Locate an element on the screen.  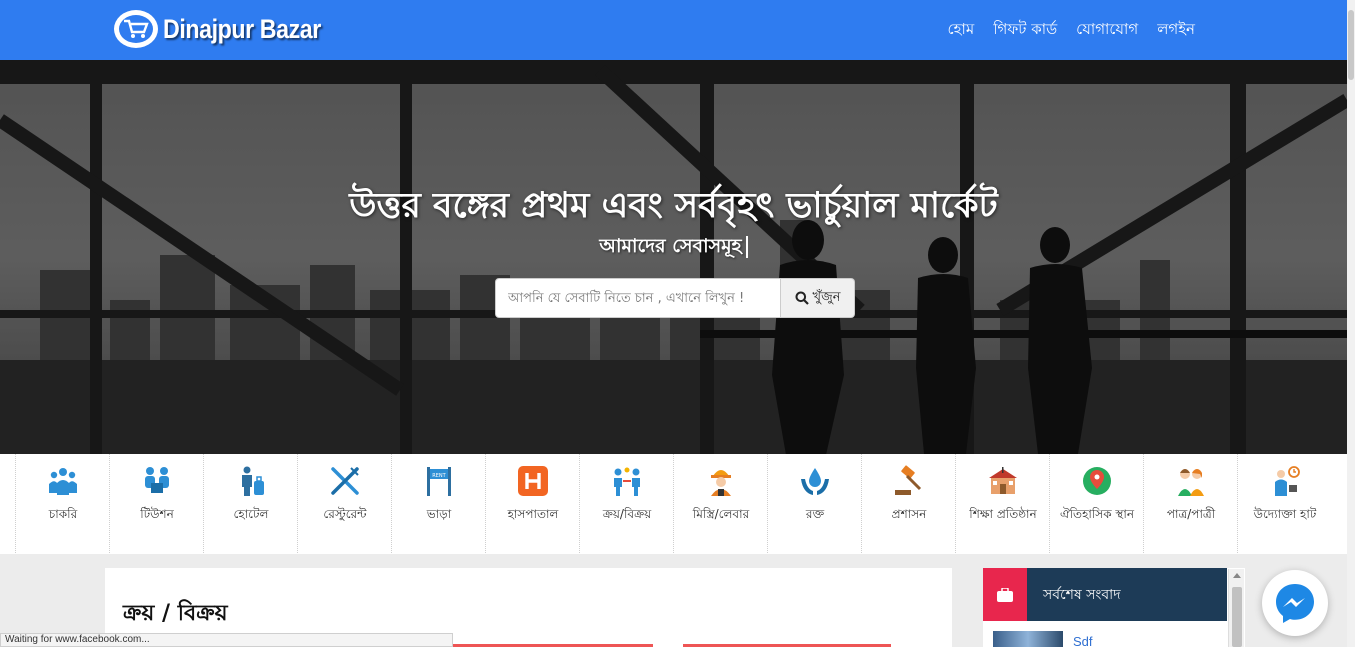
messenger-icon is located at coordinates (1295, 603).